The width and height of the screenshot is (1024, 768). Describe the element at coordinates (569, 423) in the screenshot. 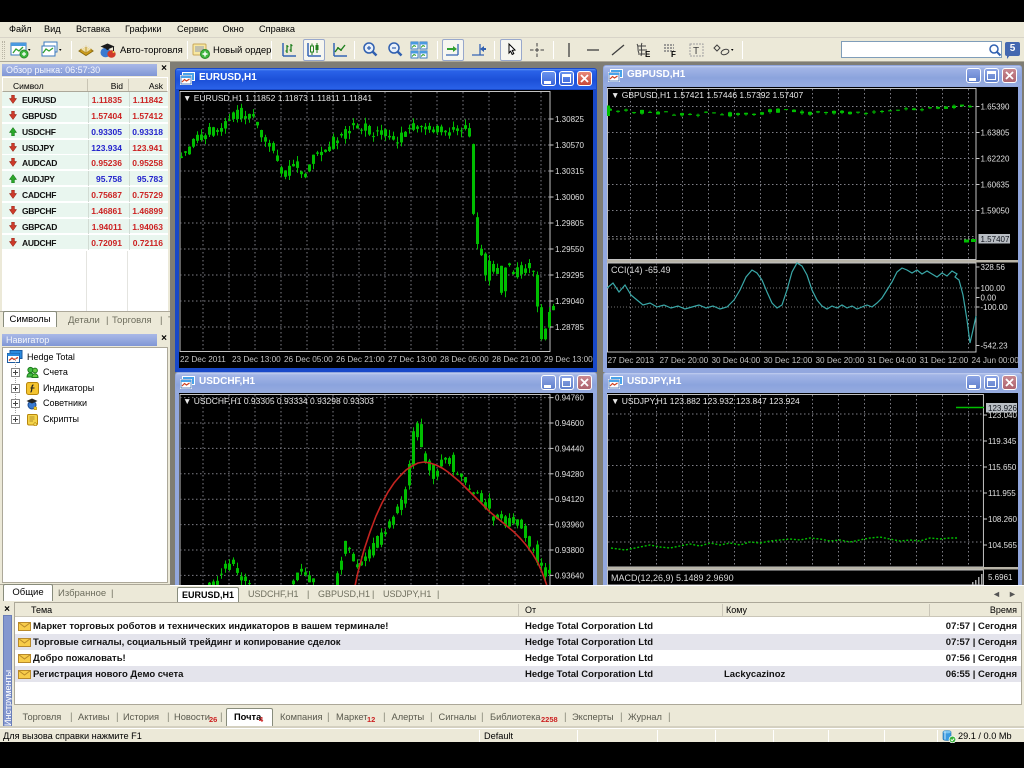

I see `svg-text: 0.94600` at that location.